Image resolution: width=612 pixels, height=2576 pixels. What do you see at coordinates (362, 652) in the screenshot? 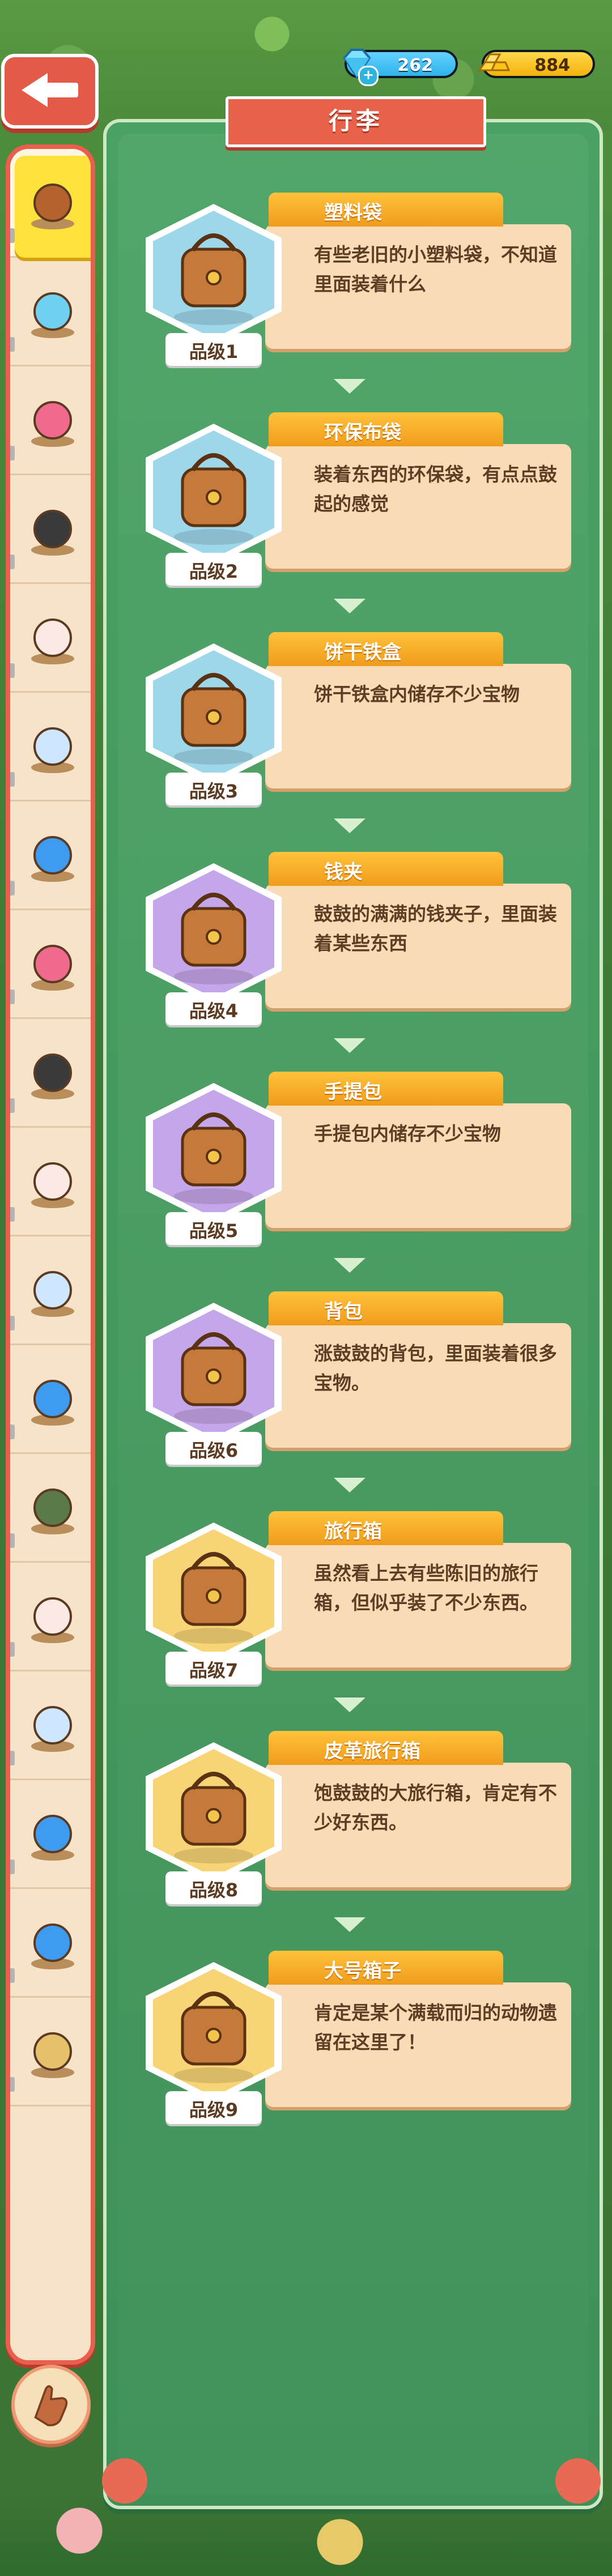
I see `item-name: 饼干铁盒` at bounding box center [362, 652].